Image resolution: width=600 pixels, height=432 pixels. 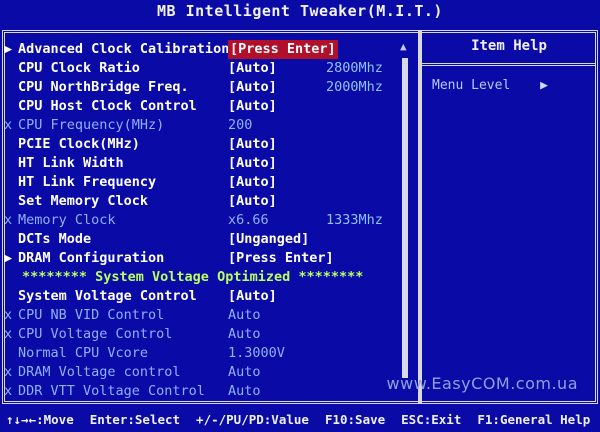 What do you see at coordinates (107, 296) in the screenshot?
I see `setting-label: System Voltage Control` at bounding box center [107, 296].